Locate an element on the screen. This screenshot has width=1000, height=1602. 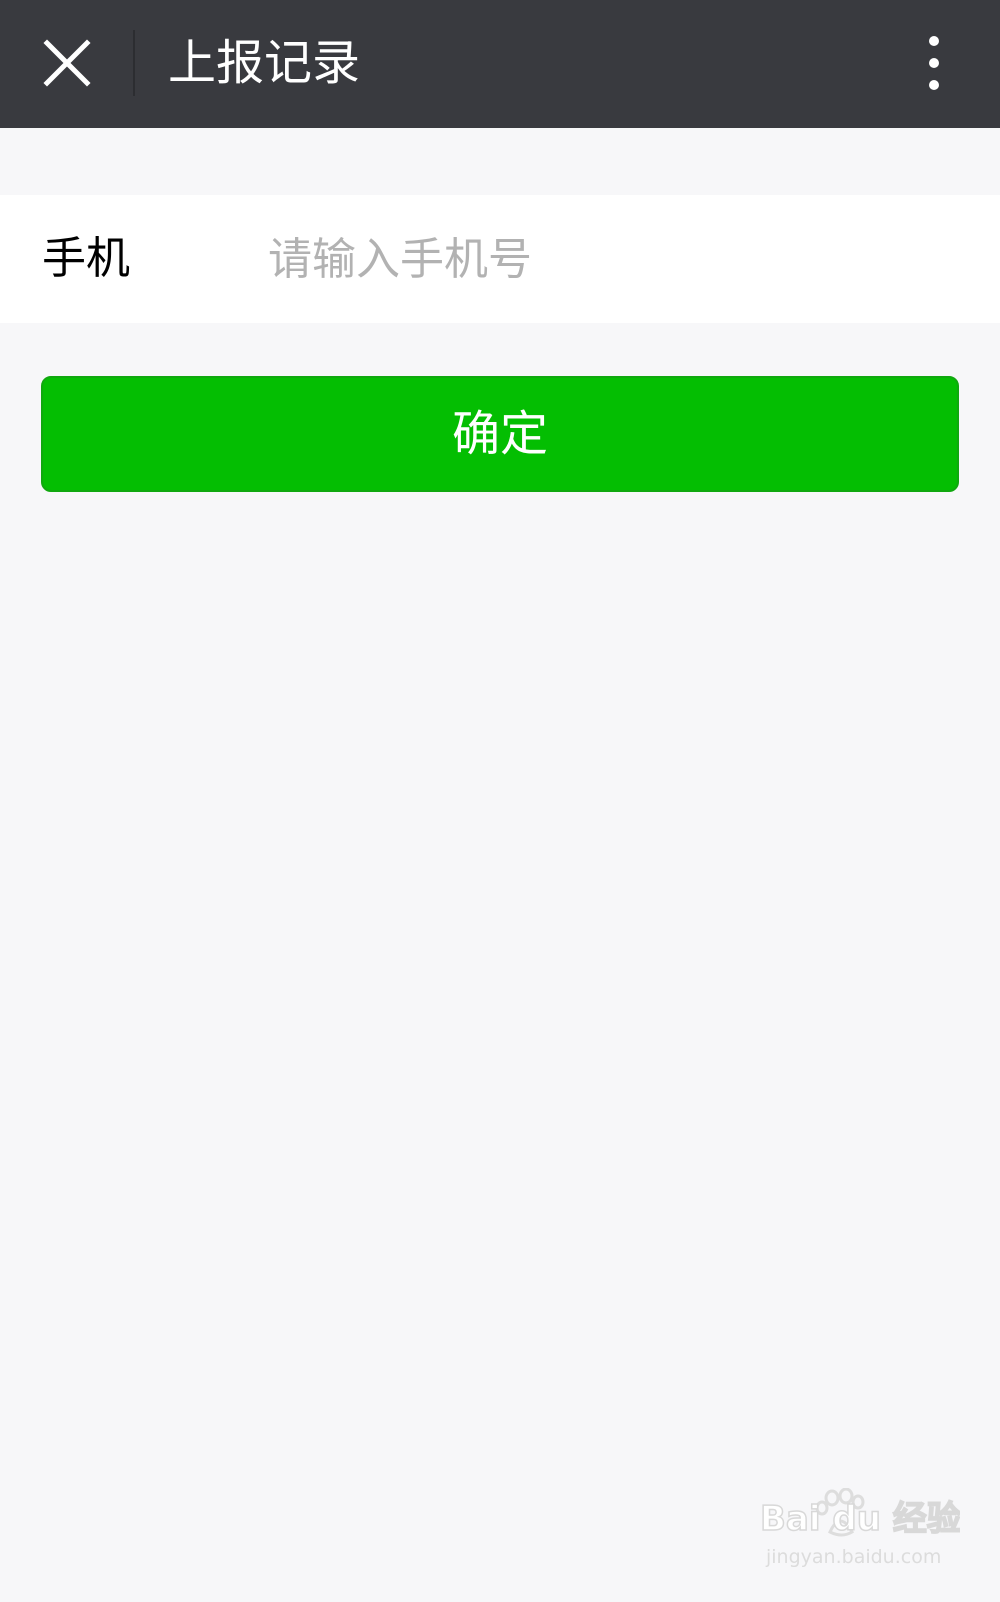
phone-form-row: 手机 is located at coordinates (500, 259).